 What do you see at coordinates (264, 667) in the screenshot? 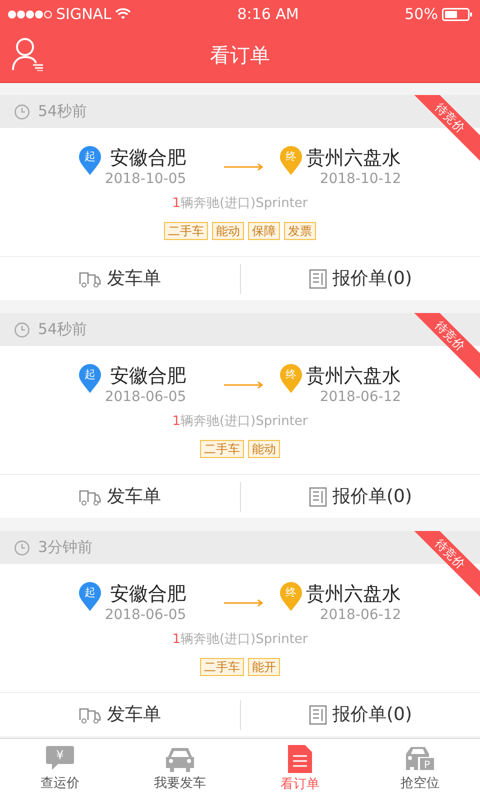
I see `tag-label: 能开` at bounding box center [264, 667].